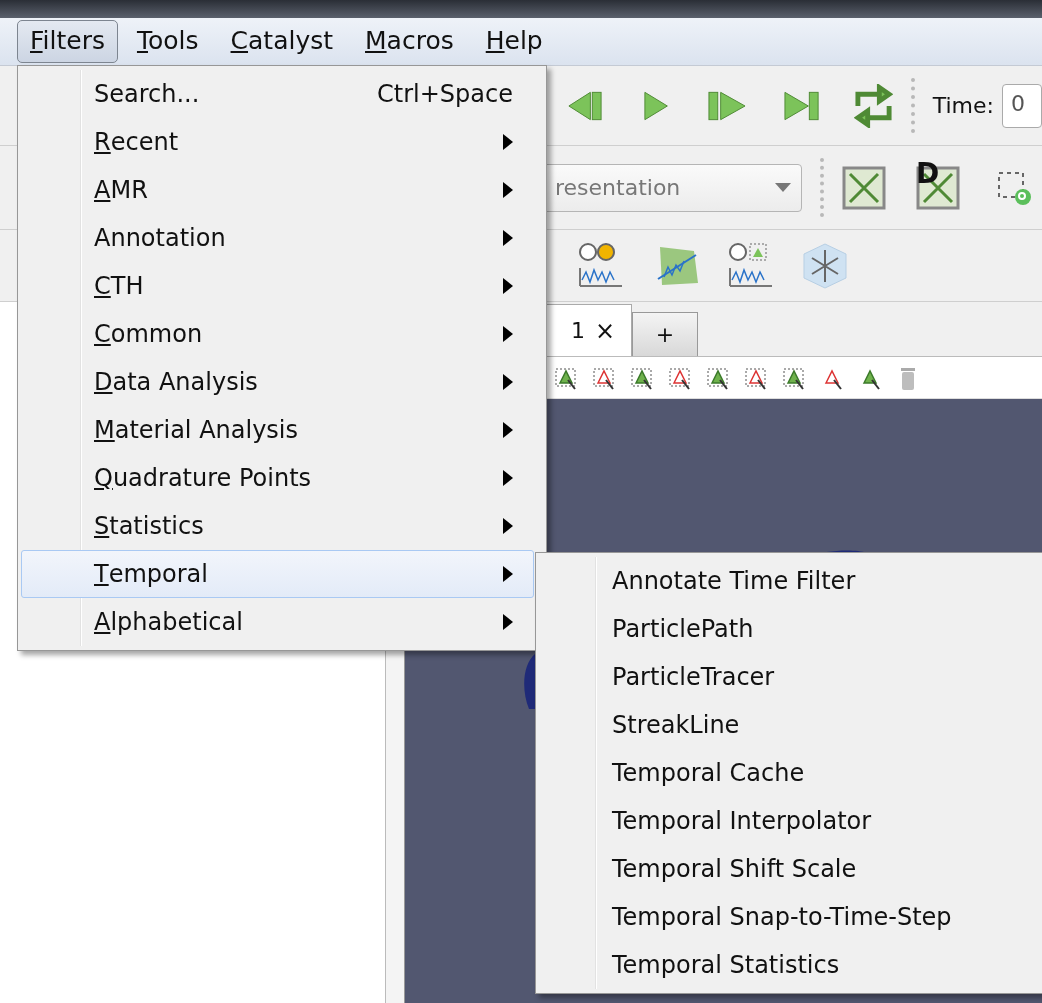  What do you see at coordinates (277, 238) in the screenshot?
I see `menu-item: Annotation` at bounding box center [277, 238].